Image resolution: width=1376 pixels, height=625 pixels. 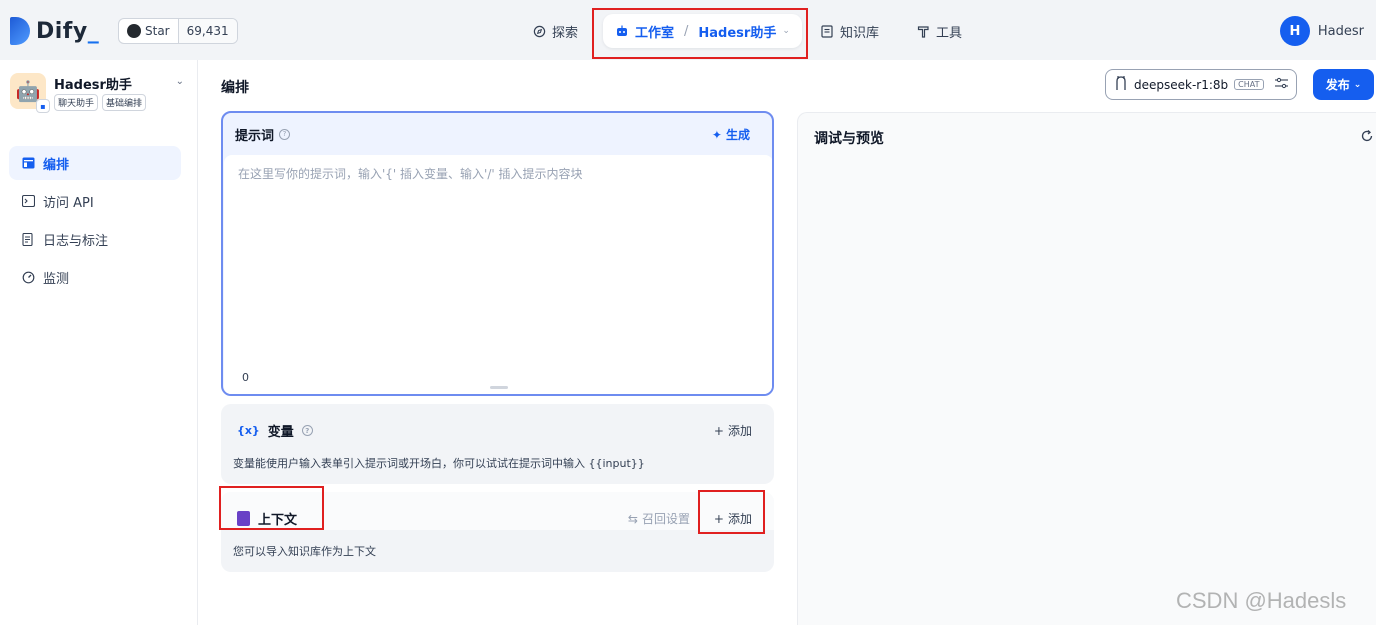 I want to click on publish-button: 发布 ⌄, so click(x=1343, y=84).